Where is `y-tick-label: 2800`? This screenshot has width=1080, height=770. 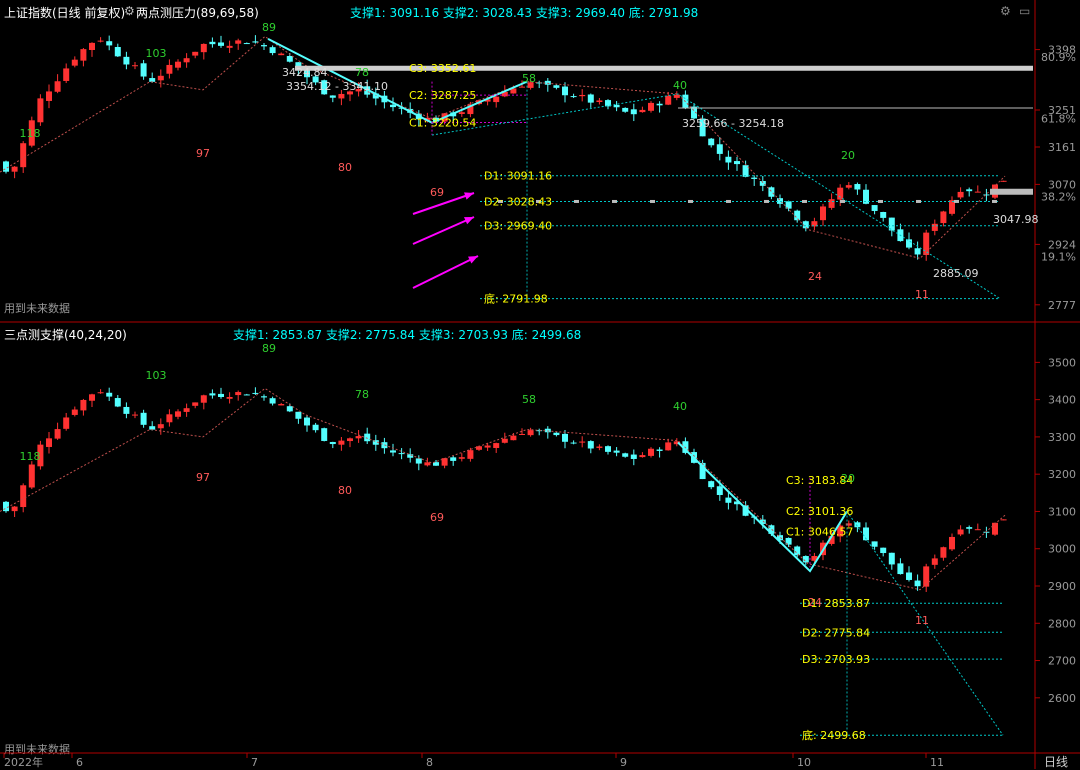 y-tick-label: 2800 is located at coordinates (1062, 623).